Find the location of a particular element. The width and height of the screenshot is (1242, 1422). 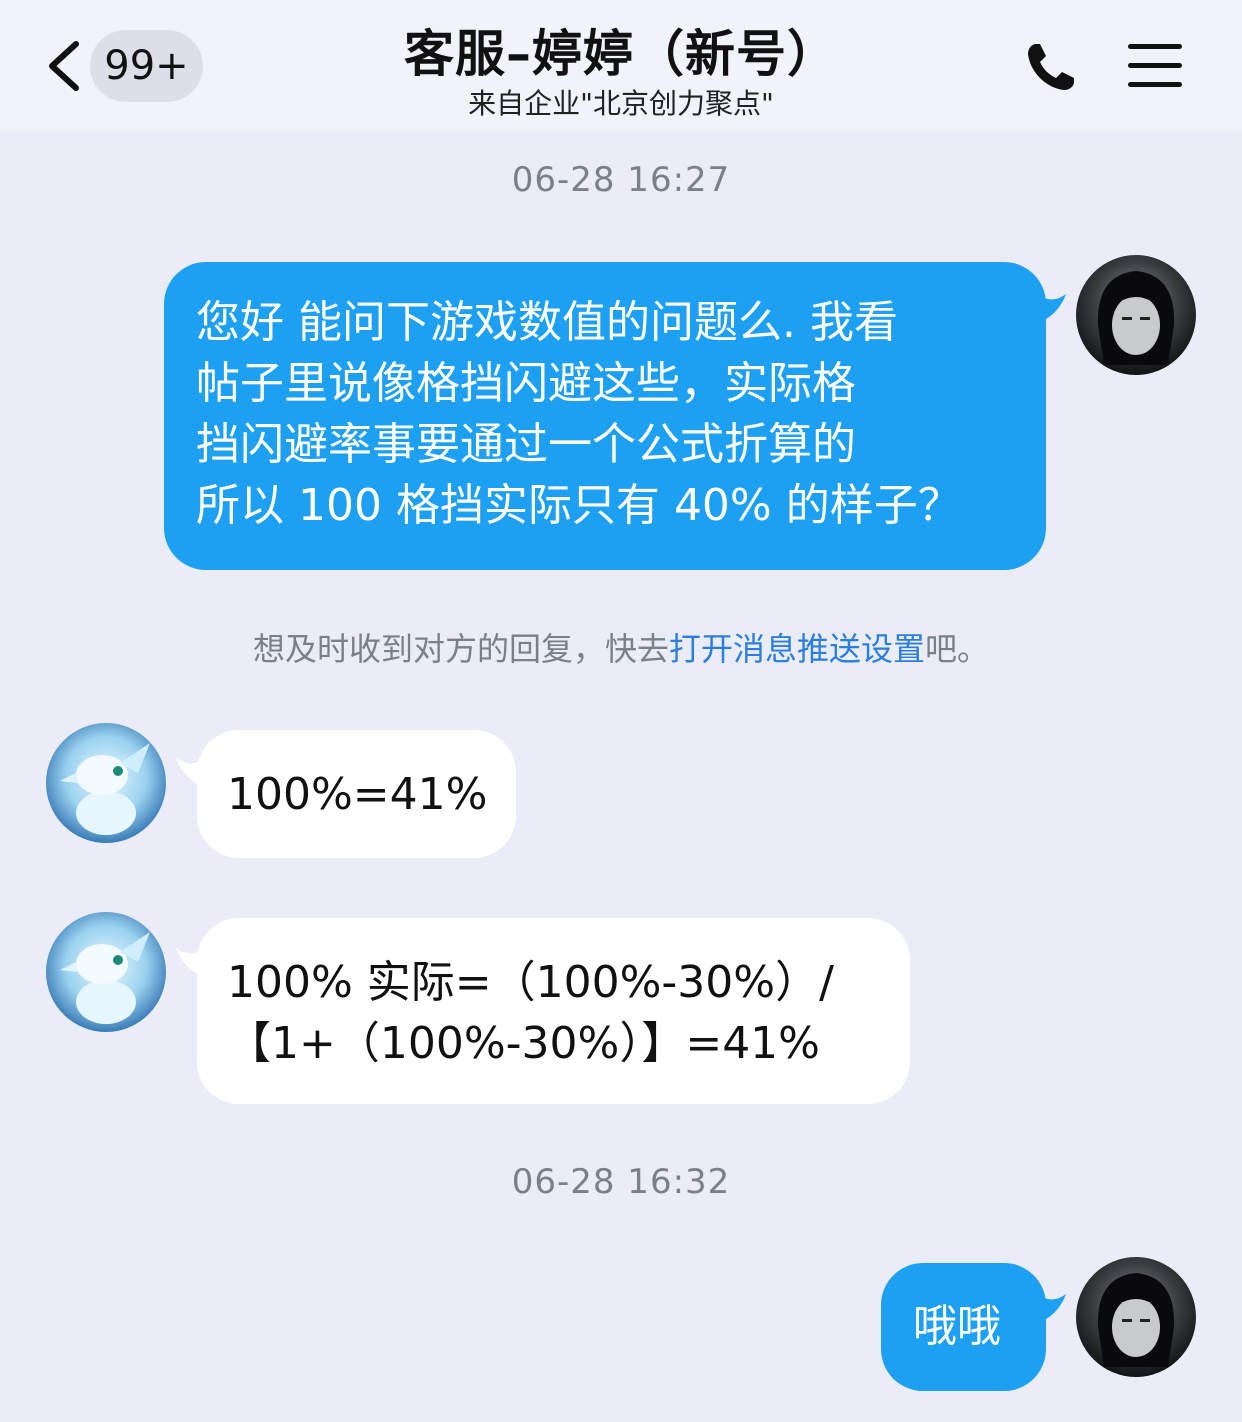

chat-header: 99+ 客服–婷婷（新号） 来自企业"北京创力聚点" is located at coordinates (621, 66).